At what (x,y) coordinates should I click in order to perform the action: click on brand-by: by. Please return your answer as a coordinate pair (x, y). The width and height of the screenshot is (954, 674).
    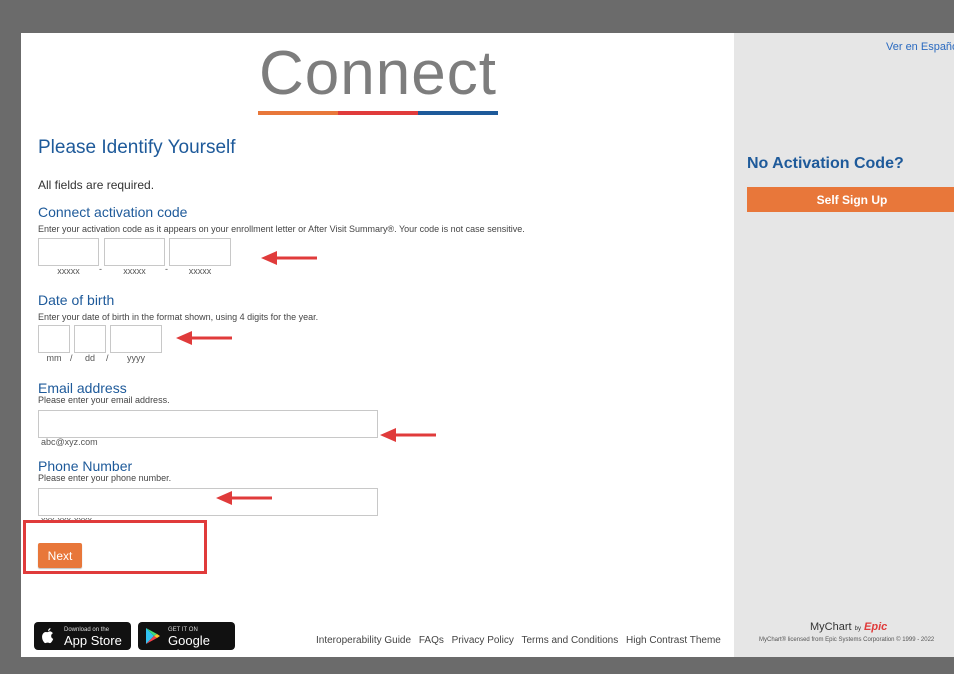
    Looking at the image, I should click on (857, 629).